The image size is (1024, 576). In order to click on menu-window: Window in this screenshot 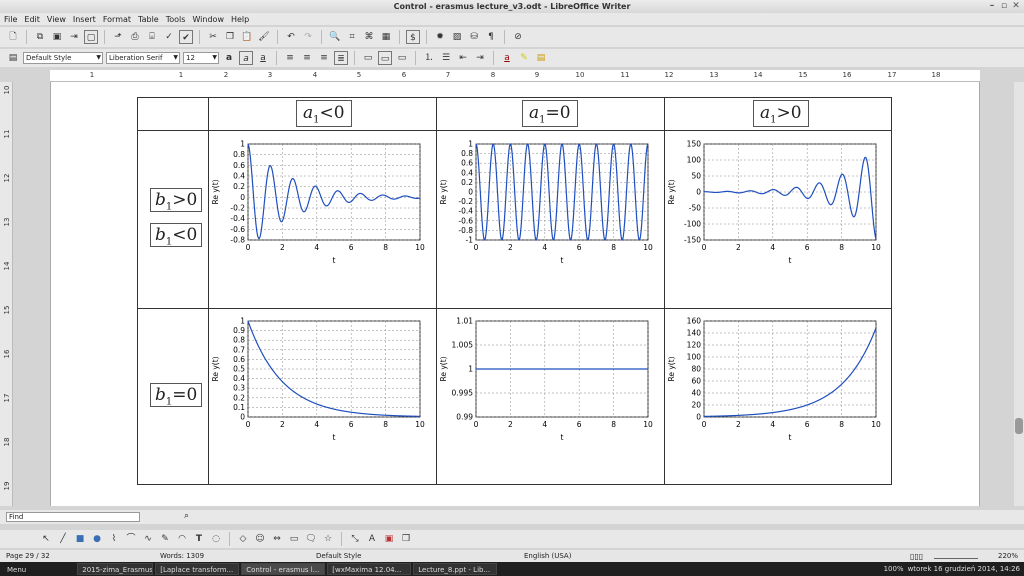, I will do `click(208, 19)`.